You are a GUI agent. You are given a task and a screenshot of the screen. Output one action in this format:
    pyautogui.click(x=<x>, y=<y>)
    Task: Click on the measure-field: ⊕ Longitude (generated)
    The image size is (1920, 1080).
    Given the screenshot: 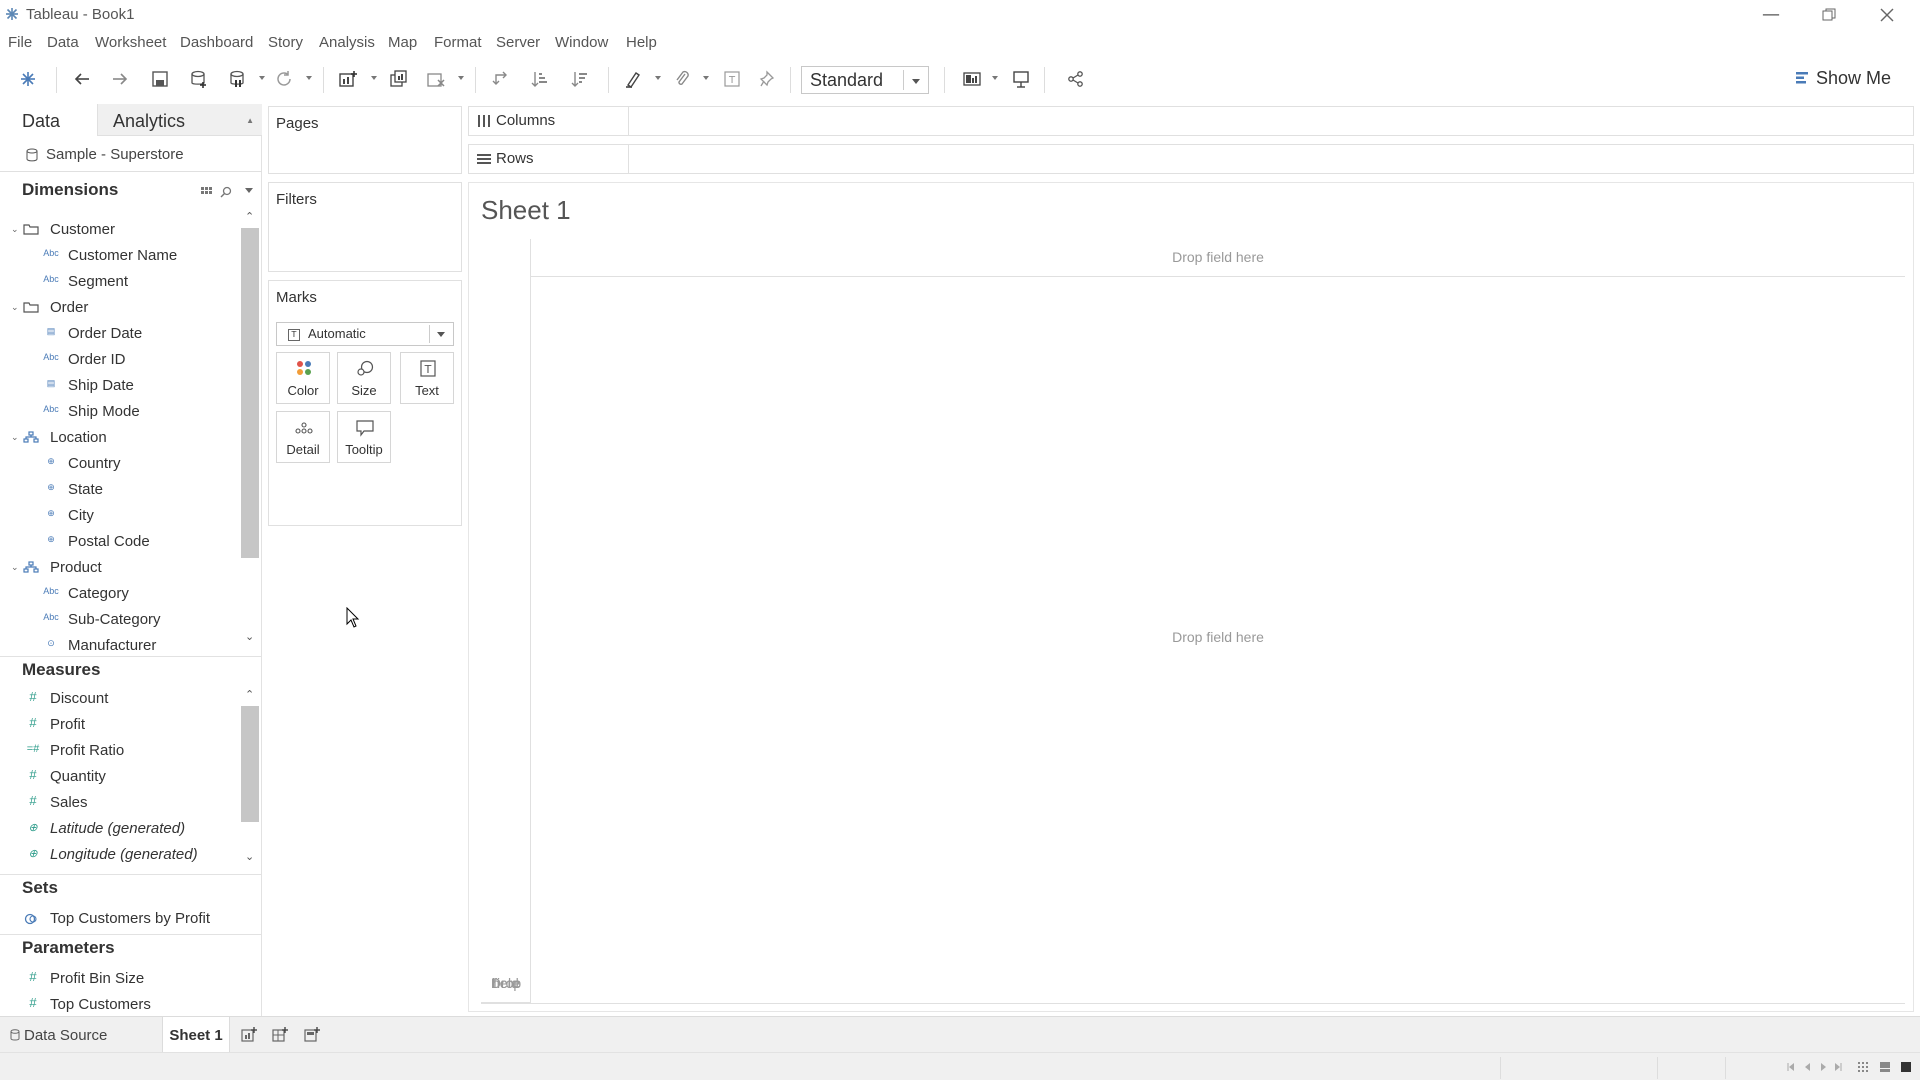 What is the action you would take?
    pyautogui.click(x=112, y=854)
    